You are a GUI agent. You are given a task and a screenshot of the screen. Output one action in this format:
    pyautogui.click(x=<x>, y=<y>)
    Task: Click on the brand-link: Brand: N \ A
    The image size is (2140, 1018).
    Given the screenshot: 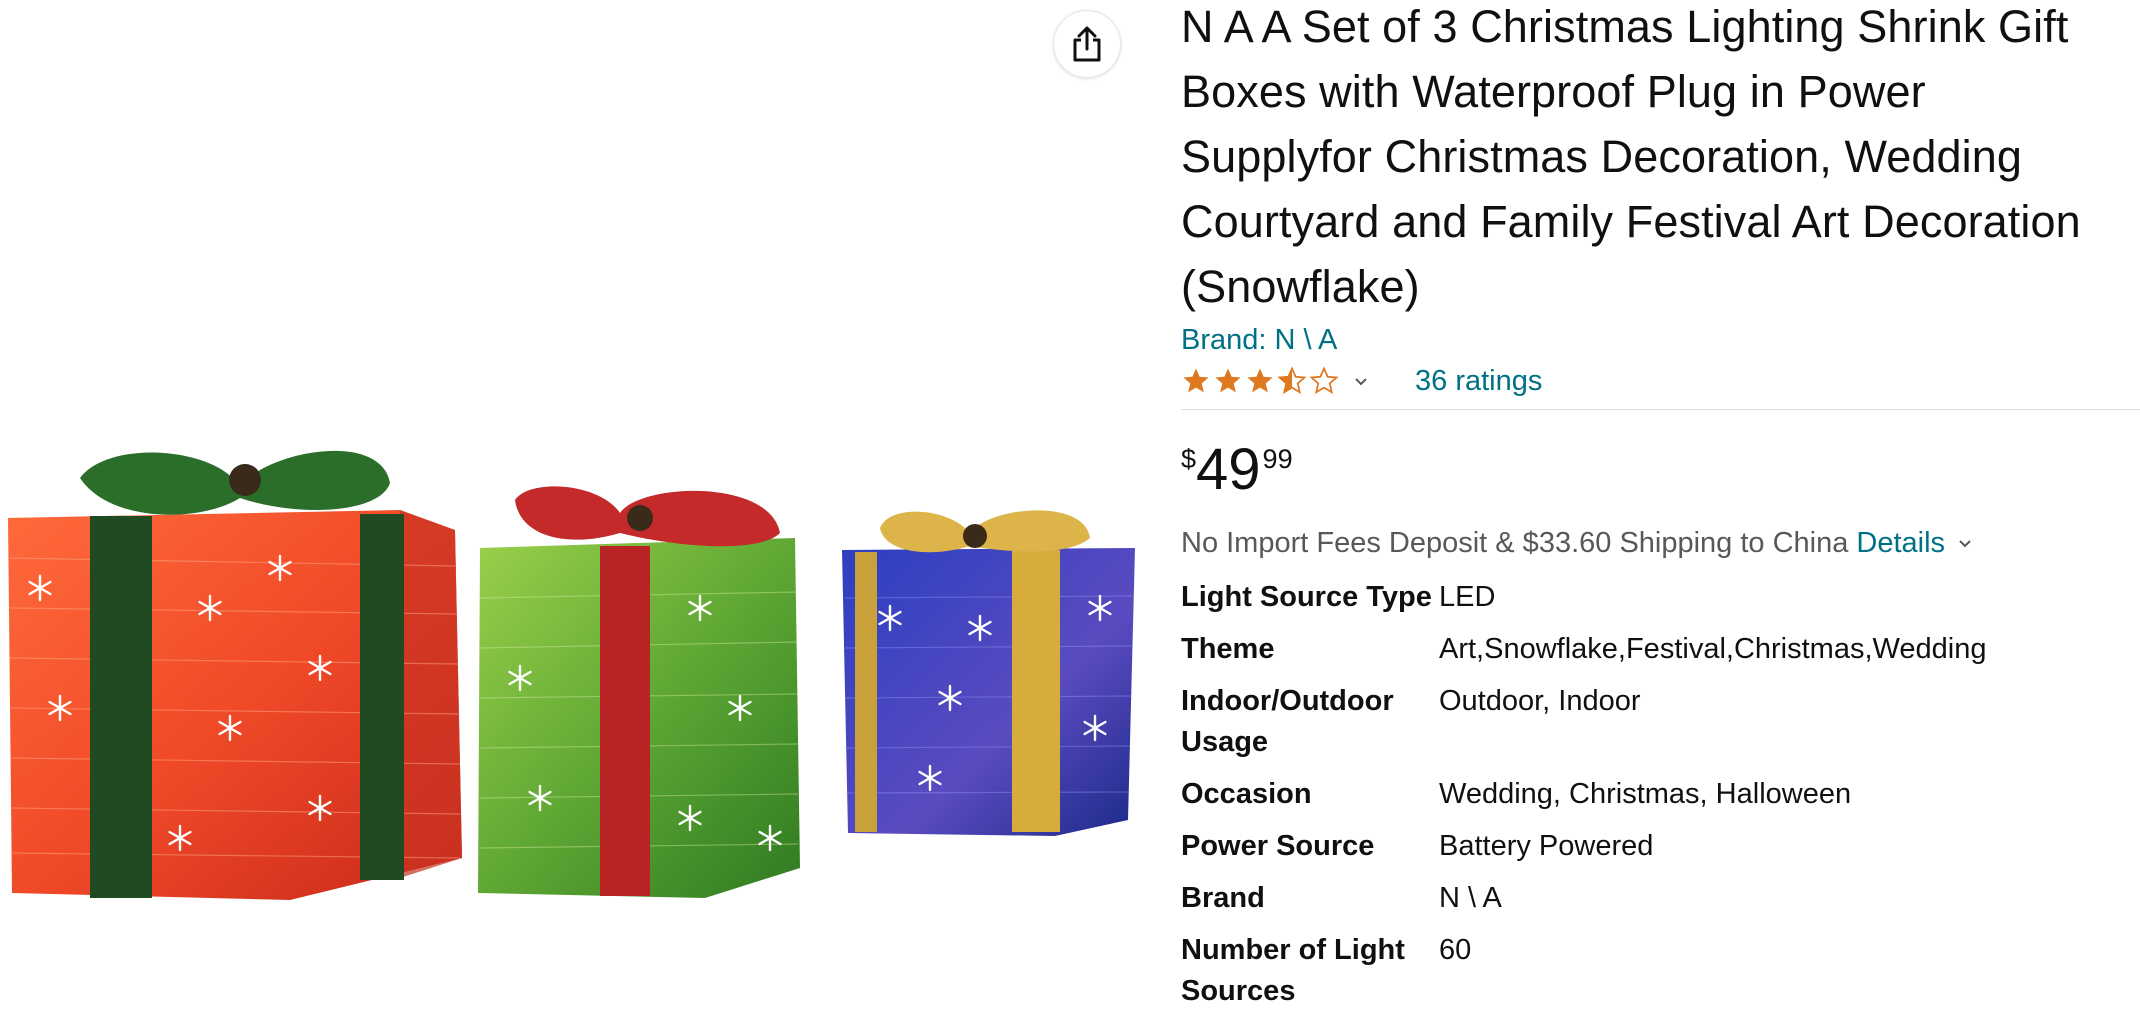 What is the action you would take?
    pyautogui.click(x=1660, y=340)
    